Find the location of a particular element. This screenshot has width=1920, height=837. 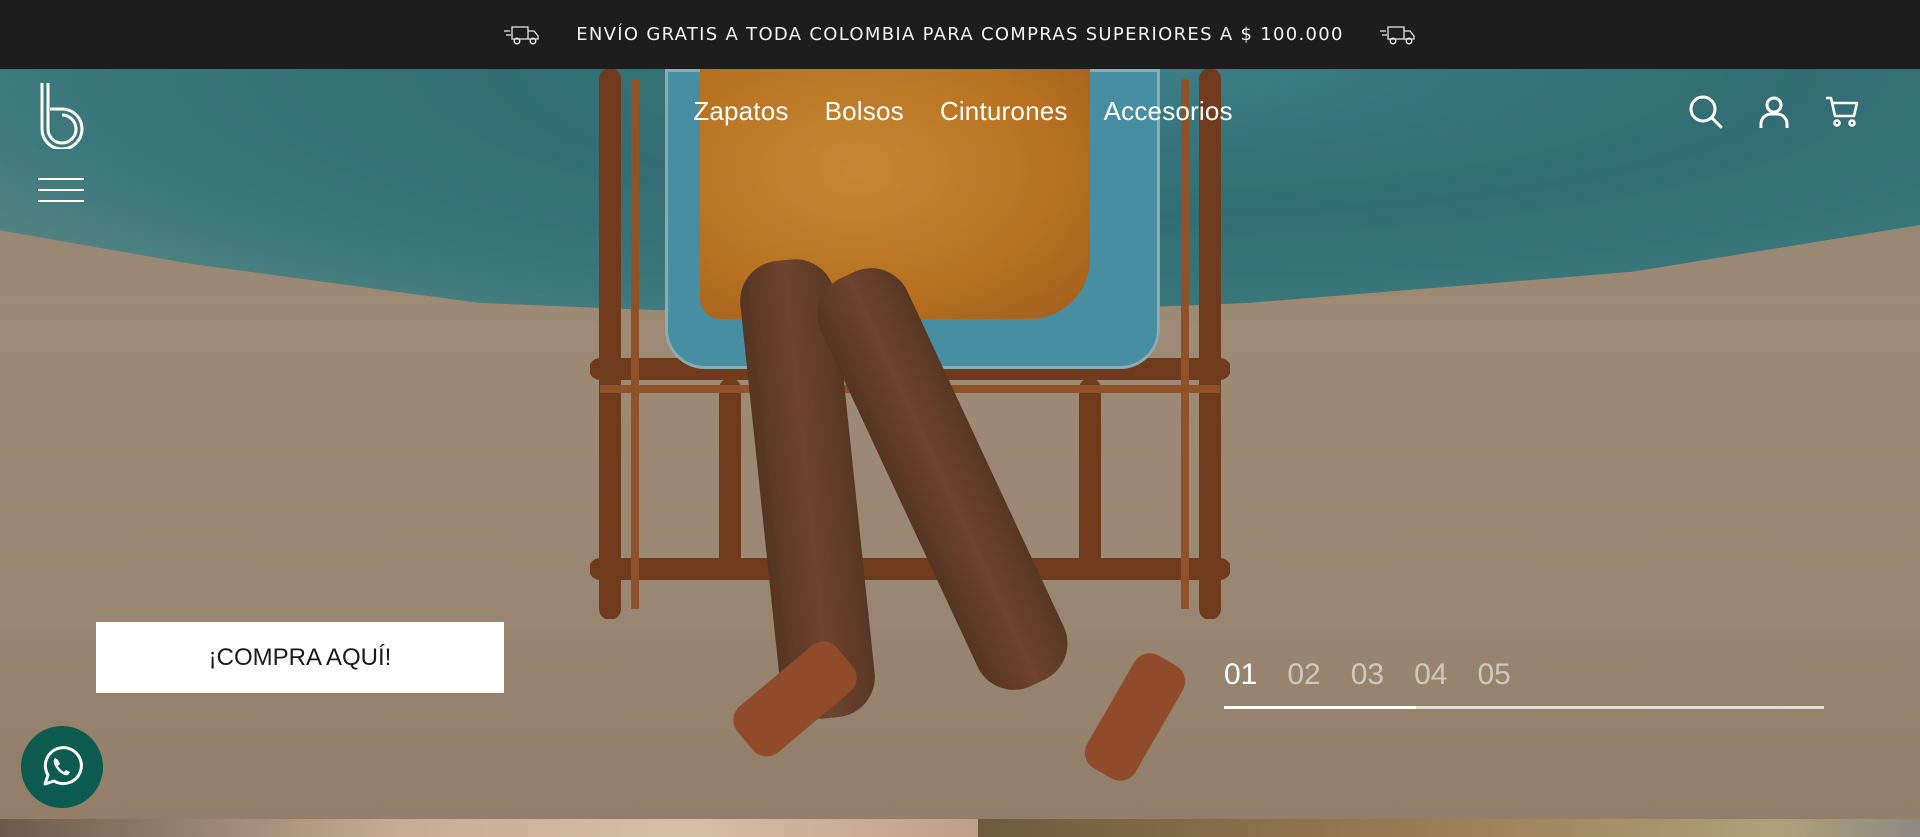

hamburger-menu-icon is located at coordinates (61, 190).